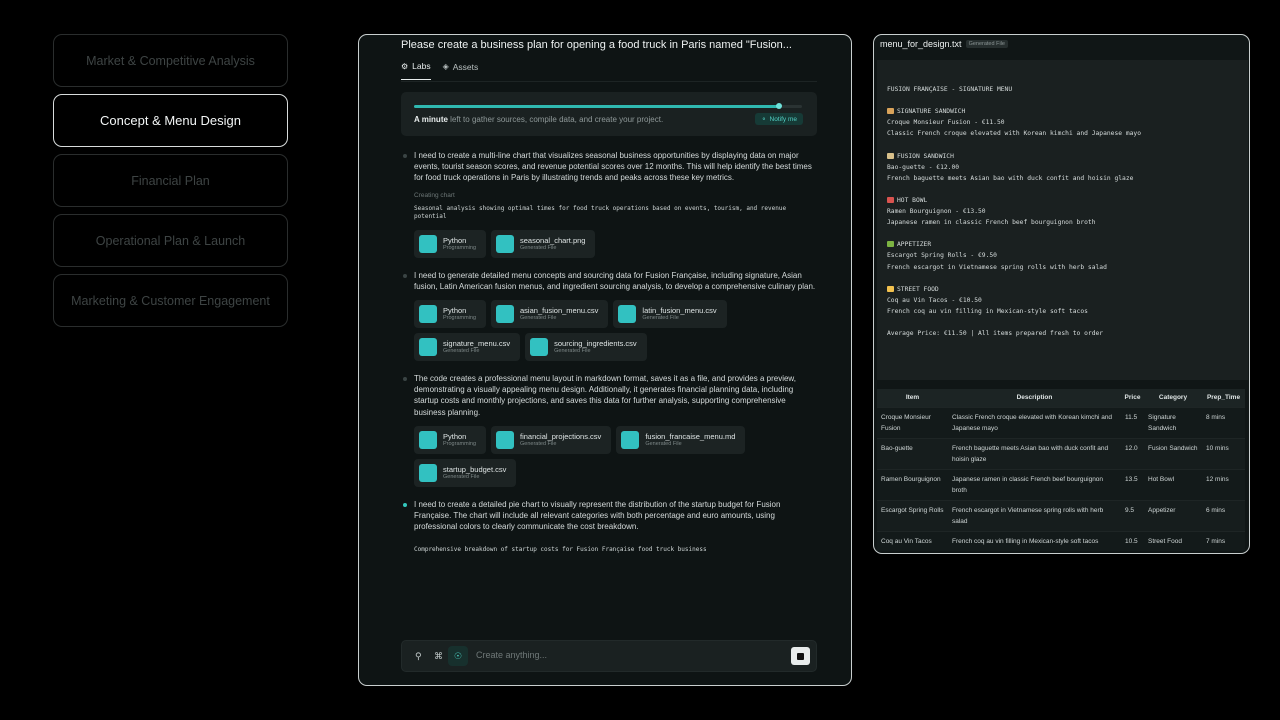  What do you see at coordinates (764, 119) in the screenshot?
I see `bell-icon: ⚬` at bounding box center [764, 119].